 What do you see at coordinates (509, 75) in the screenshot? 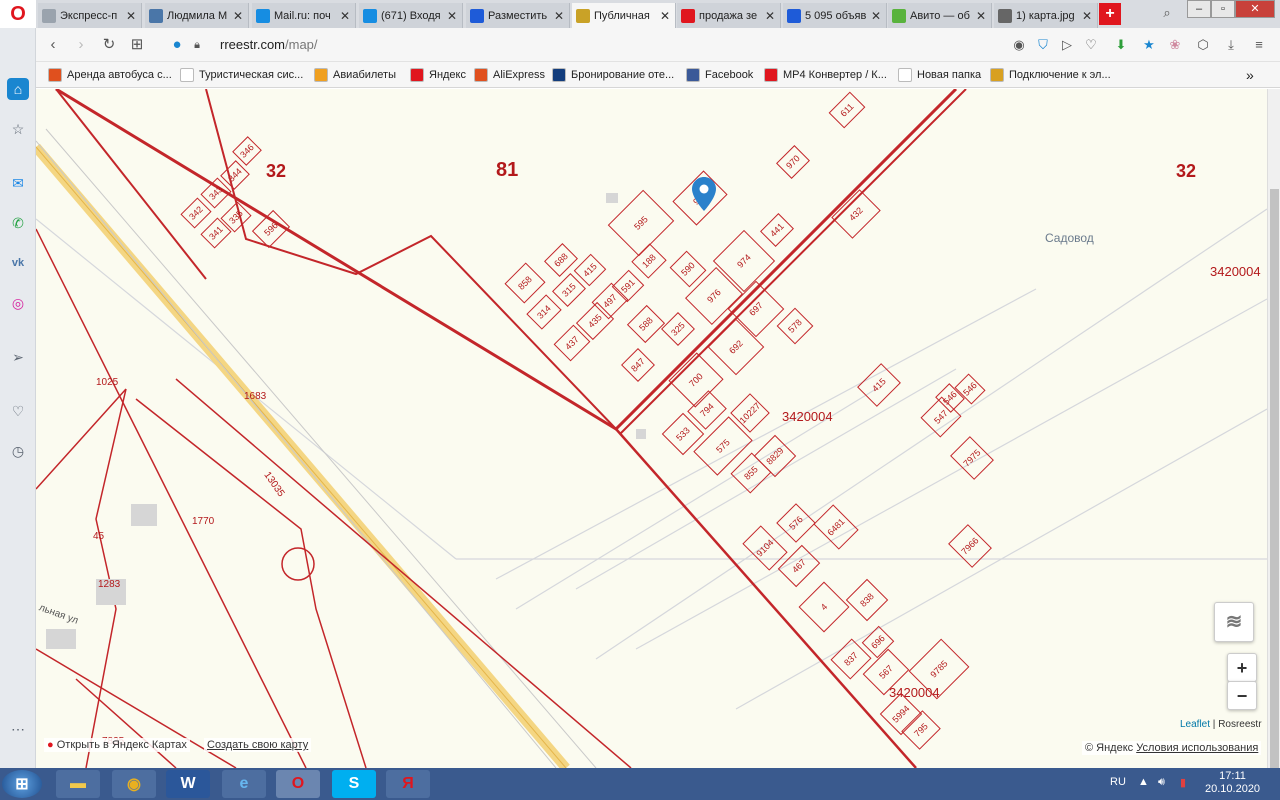
I see `bookmark-item: AliExpress` at bounding box center [509, 75].